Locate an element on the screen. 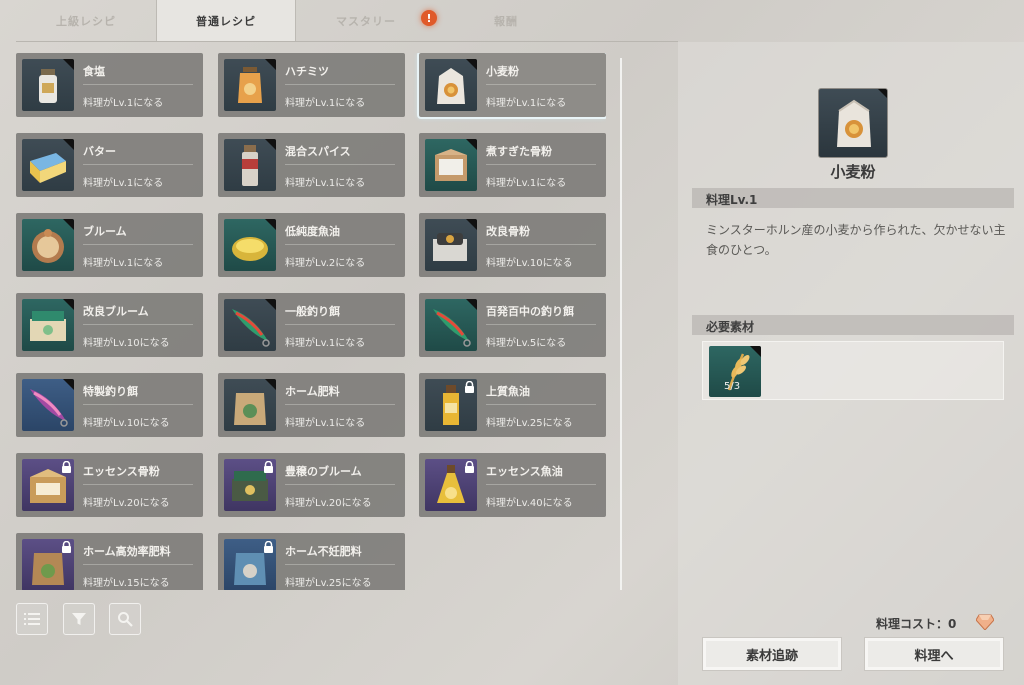 Image resolution: width=1024 pixels, height=685 pixels. filter-button is located at coordinates (79, 619).